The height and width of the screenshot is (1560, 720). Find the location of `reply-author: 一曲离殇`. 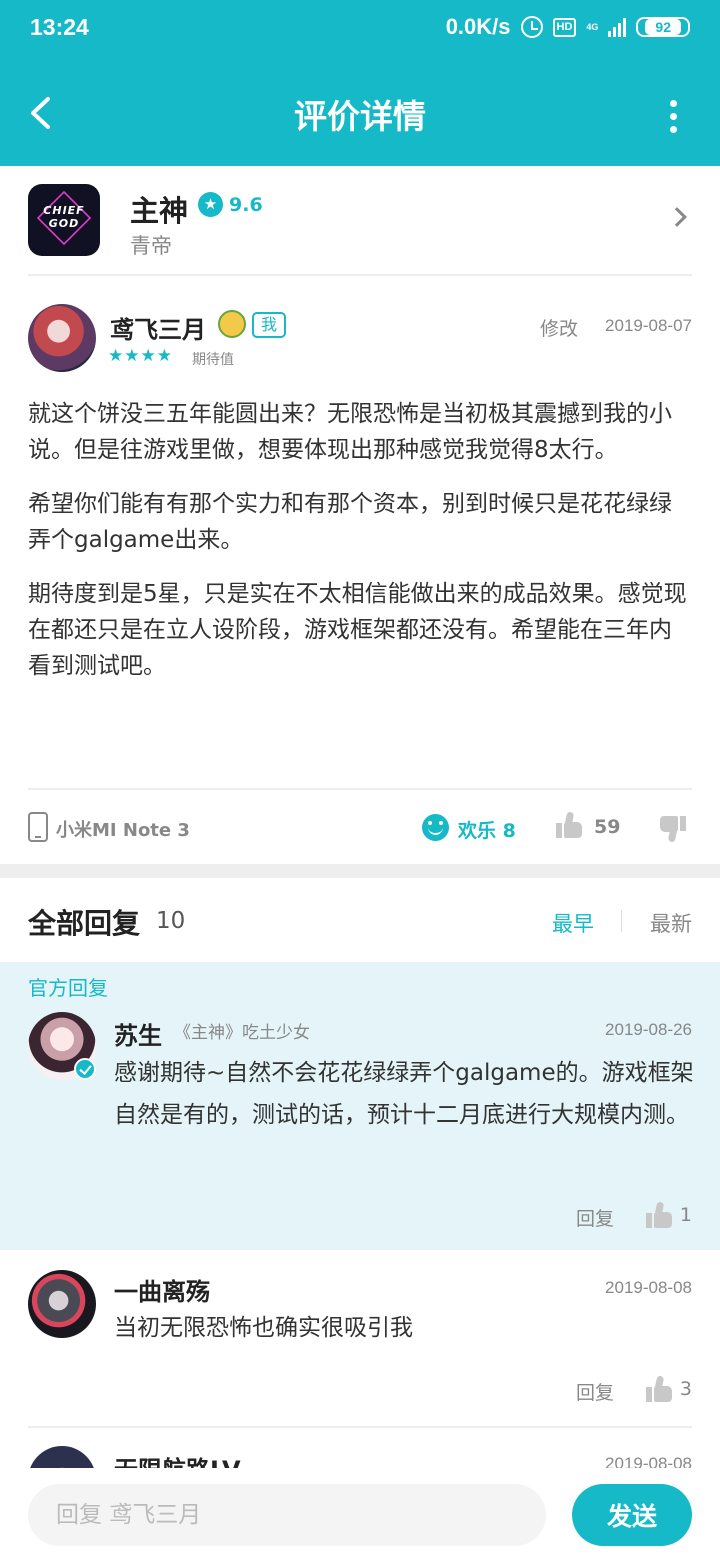

reply-author: 一曲离殇 is located at coordinates (162, 1289).